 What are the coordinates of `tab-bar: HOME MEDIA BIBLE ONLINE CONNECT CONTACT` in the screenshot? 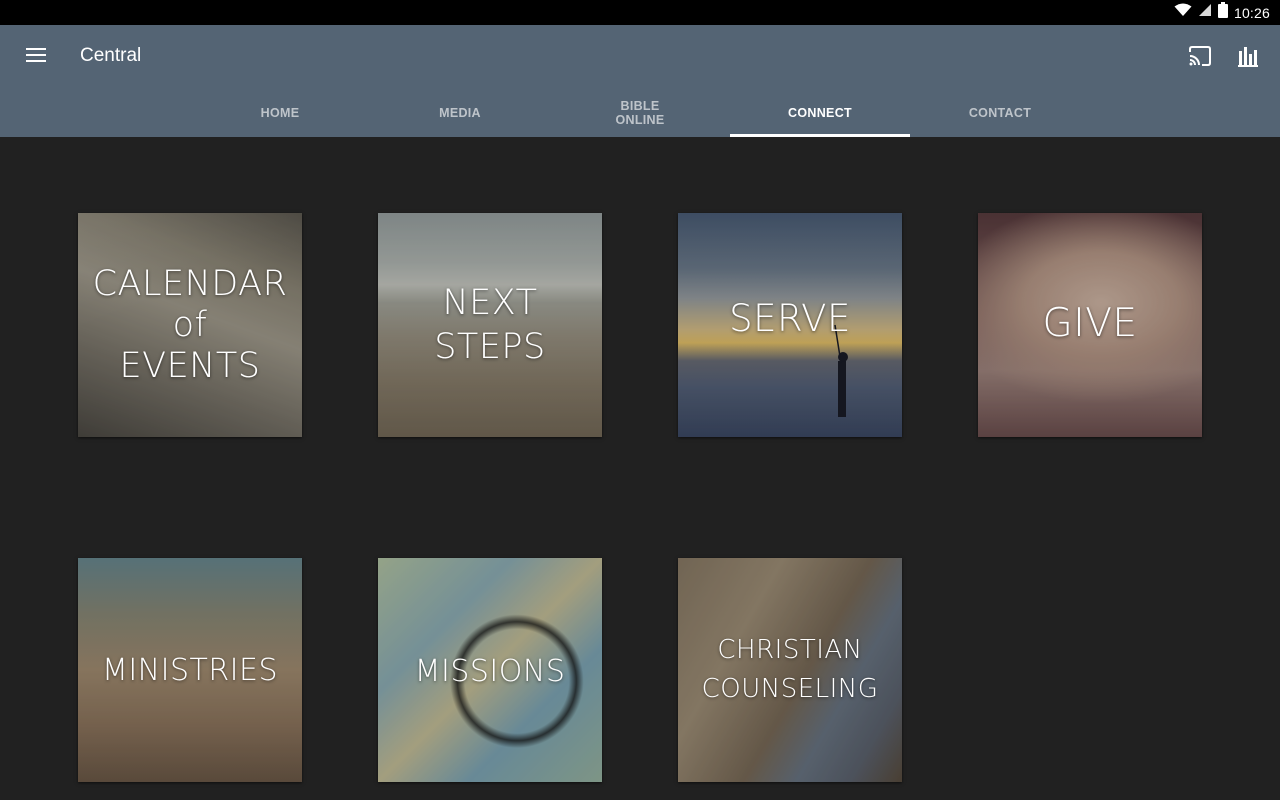 It's located at (640, 113).